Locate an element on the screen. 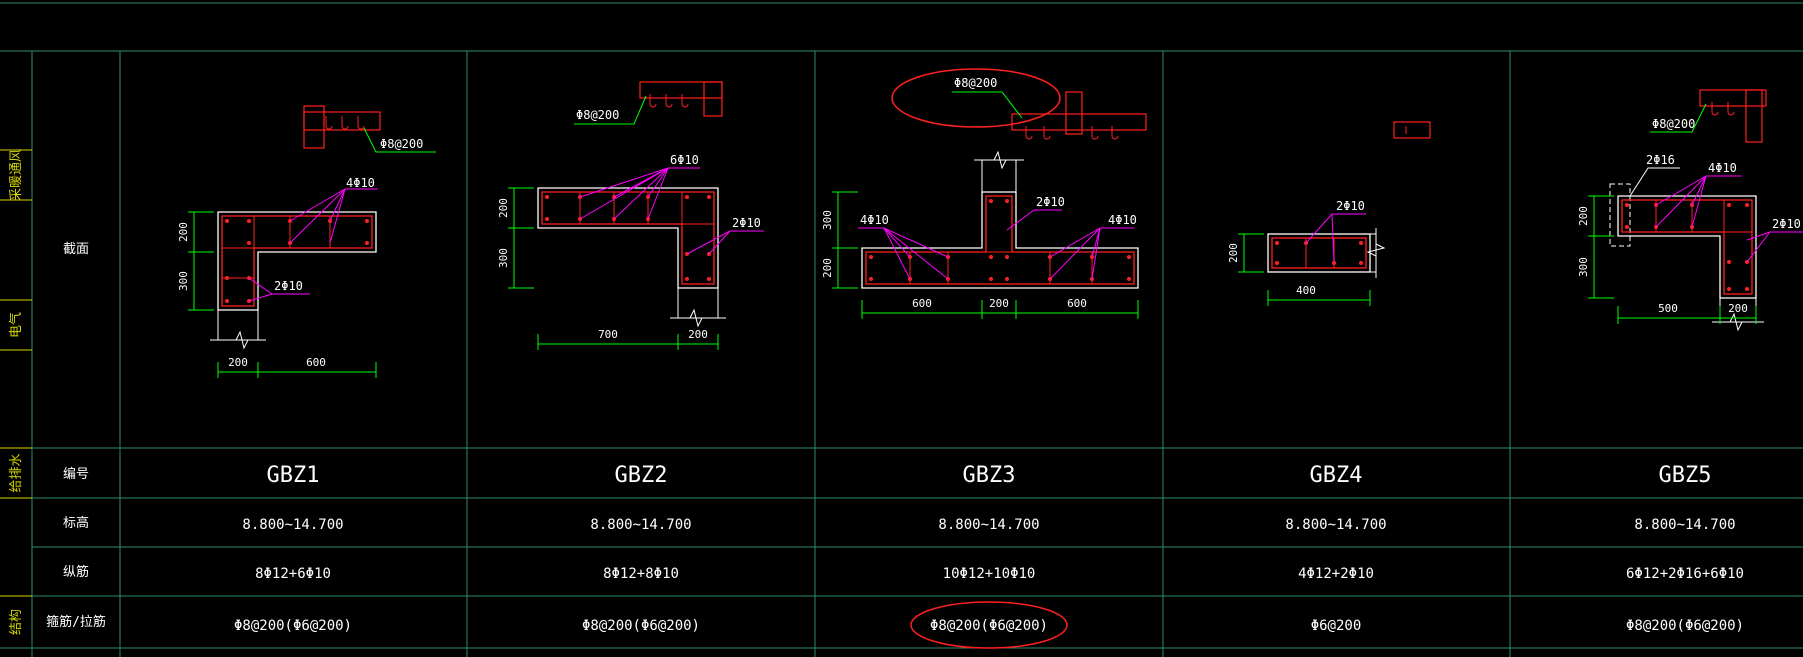 The width and height of the screenshot is (1803, 657). row-label-section: 截面 is located at coordinates (76, 249).